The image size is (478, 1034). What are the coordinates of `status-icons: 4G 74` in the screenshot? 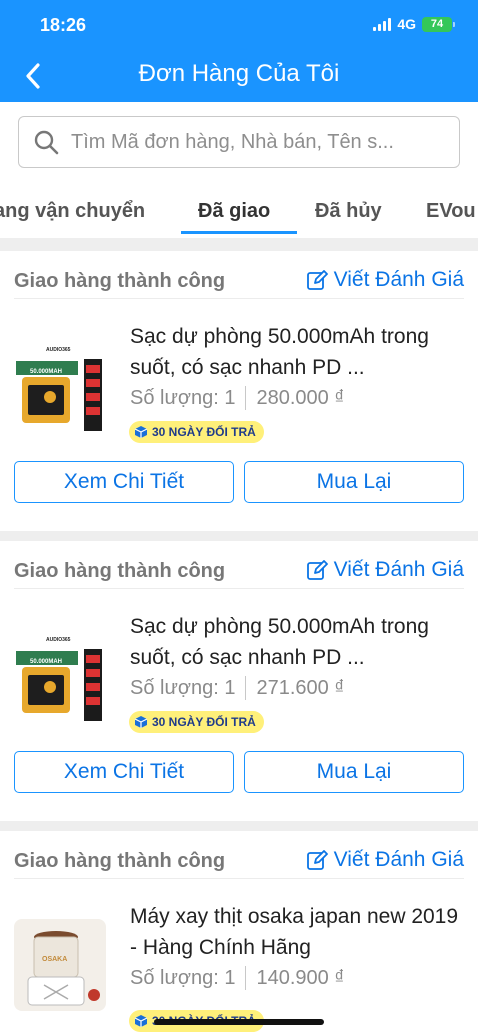 It's located at (414, 24).